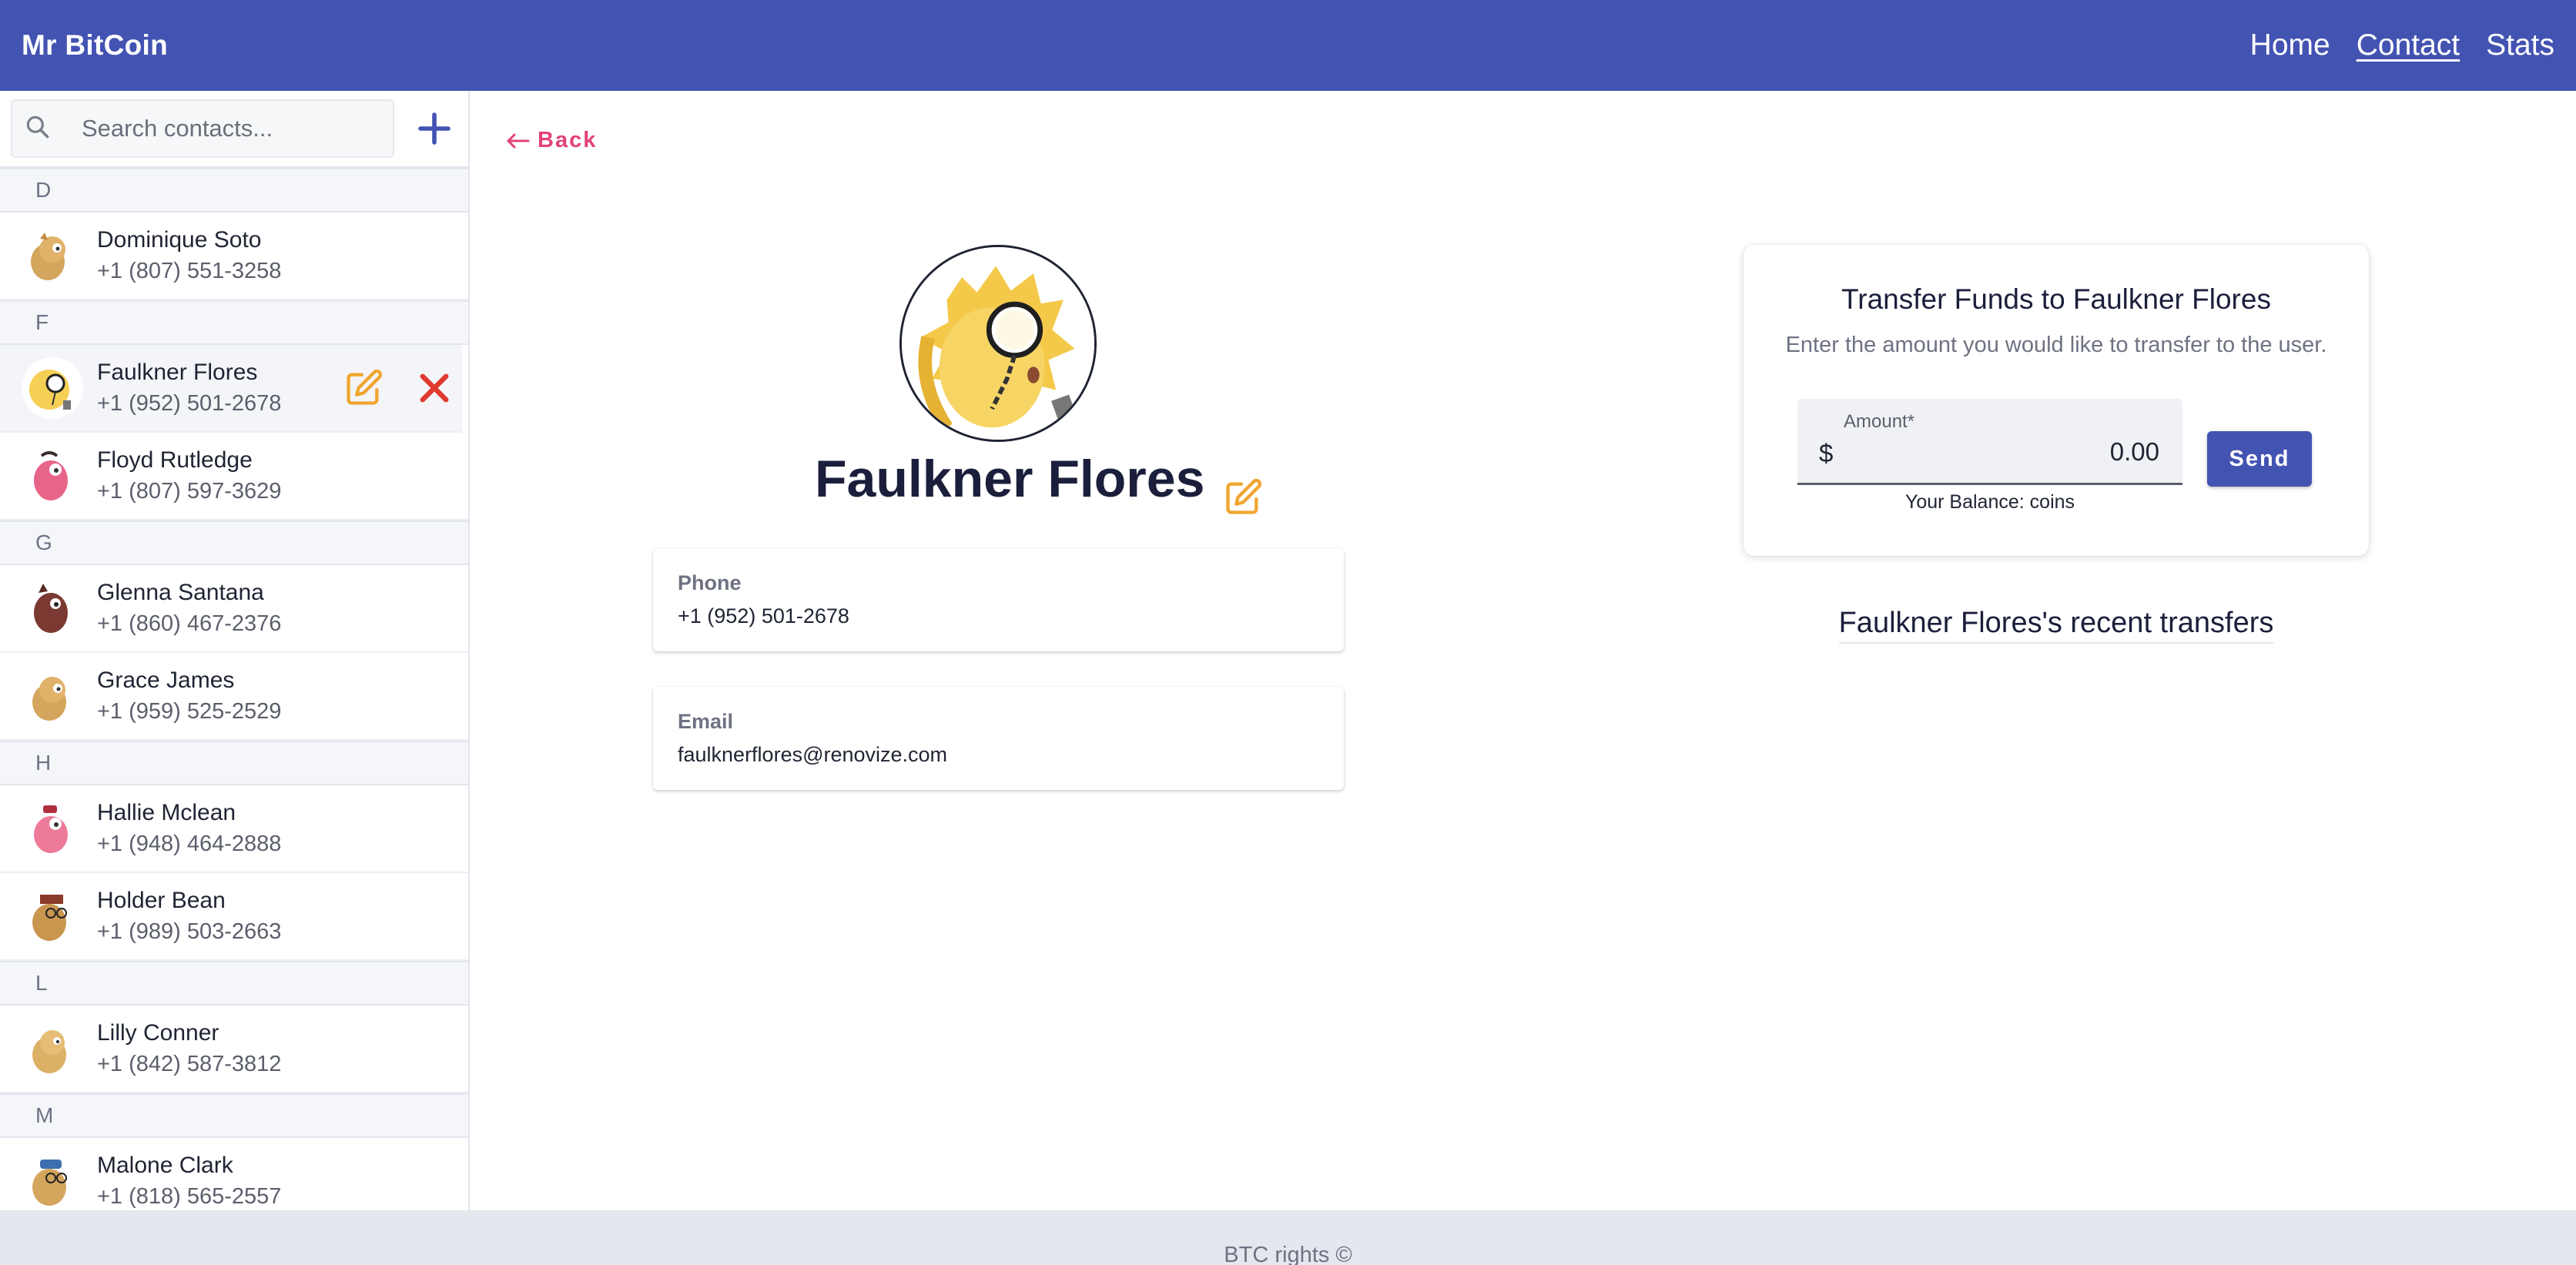 This screenshot has width=2576, height=1265. Describe the element at coordinates (175, 460) in the screenshot. I see `contact-name: Floyd Rutledge` at that location.